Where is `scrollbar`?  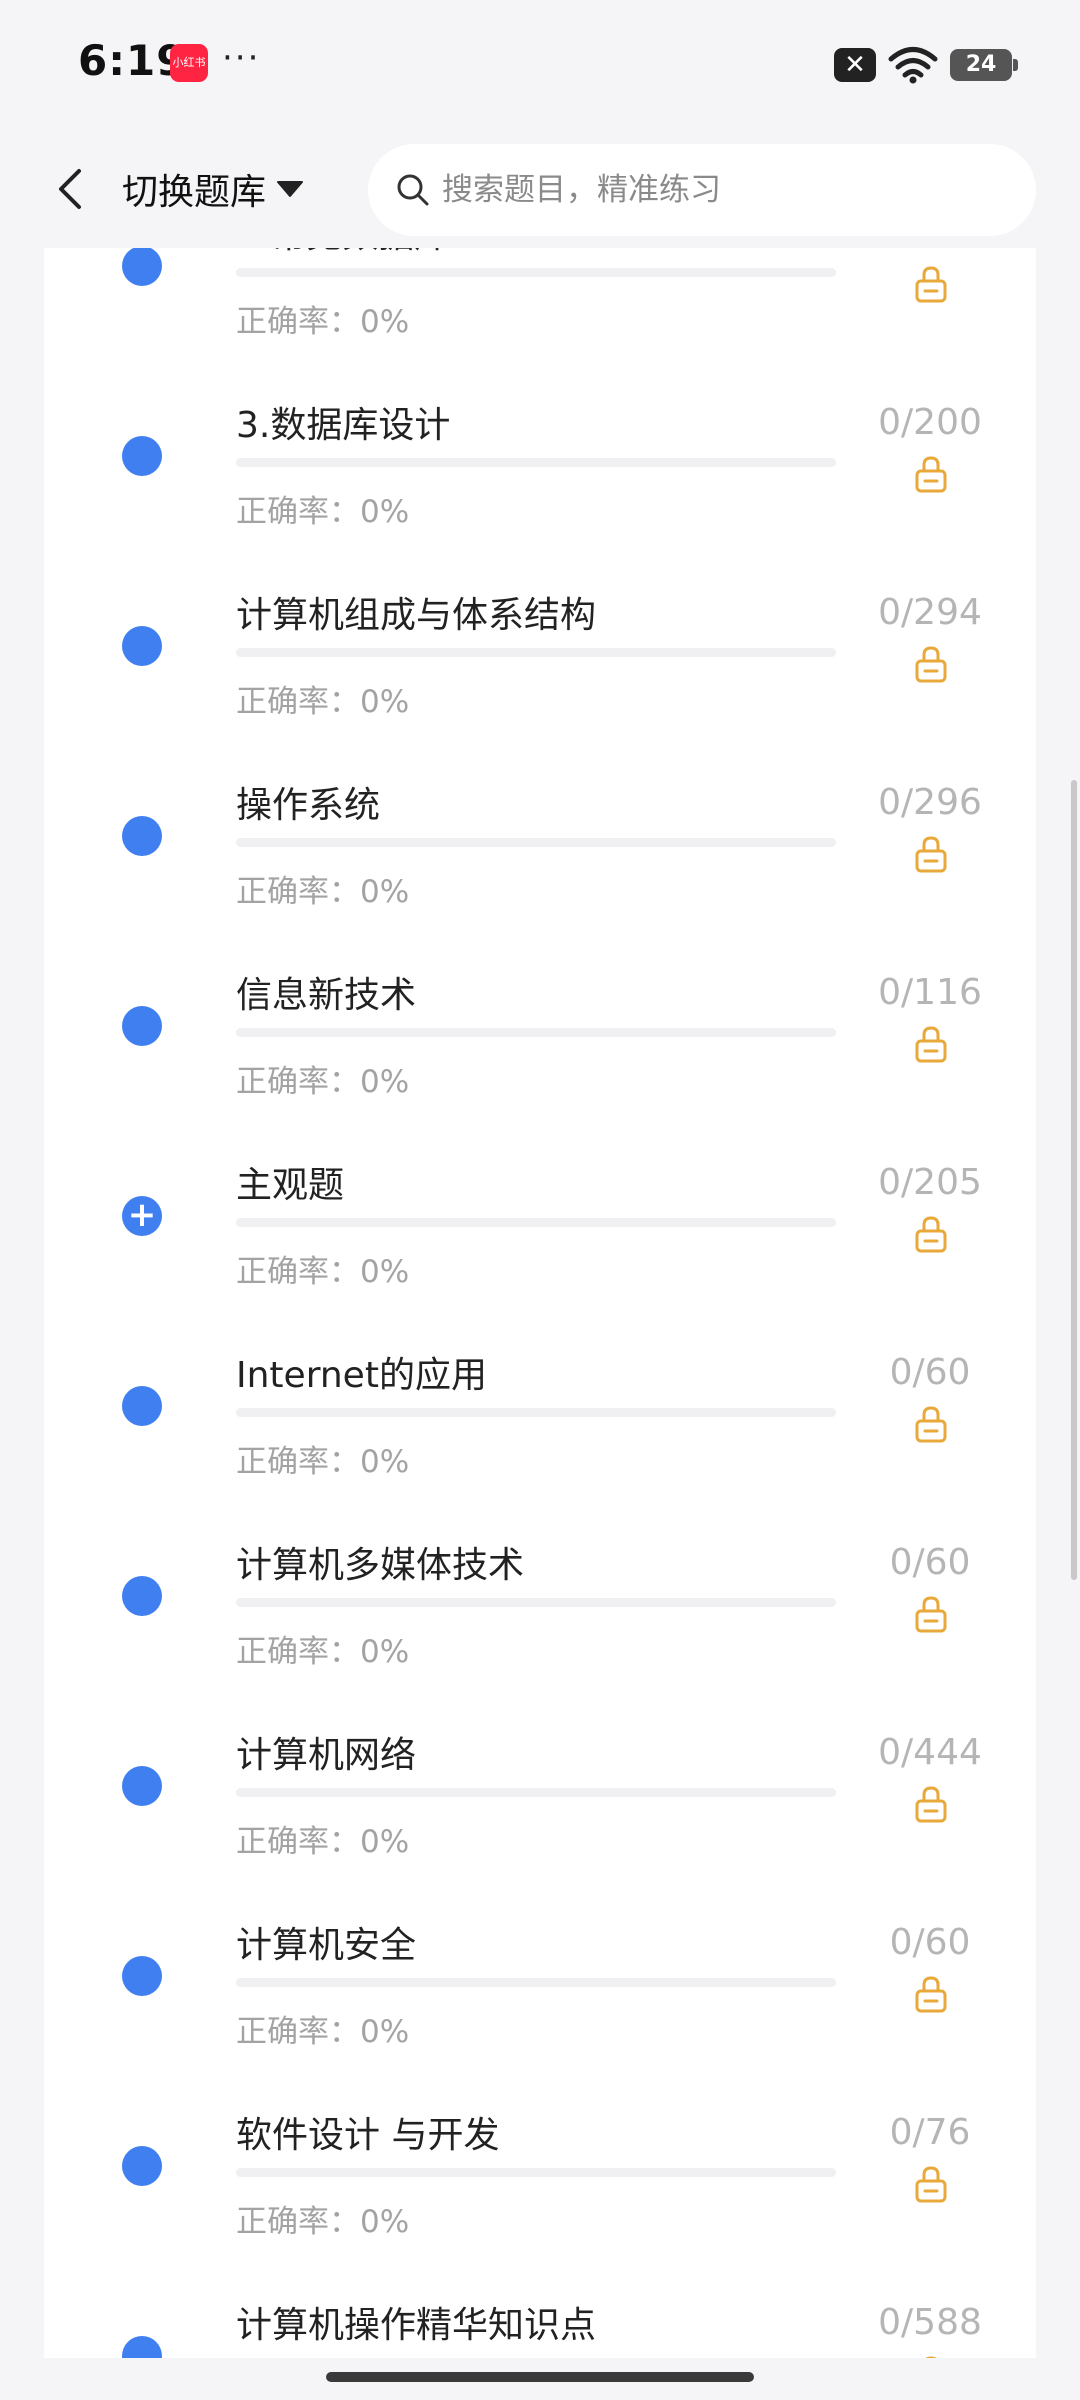
scrollbar is located at coordinates (1074, 1180).